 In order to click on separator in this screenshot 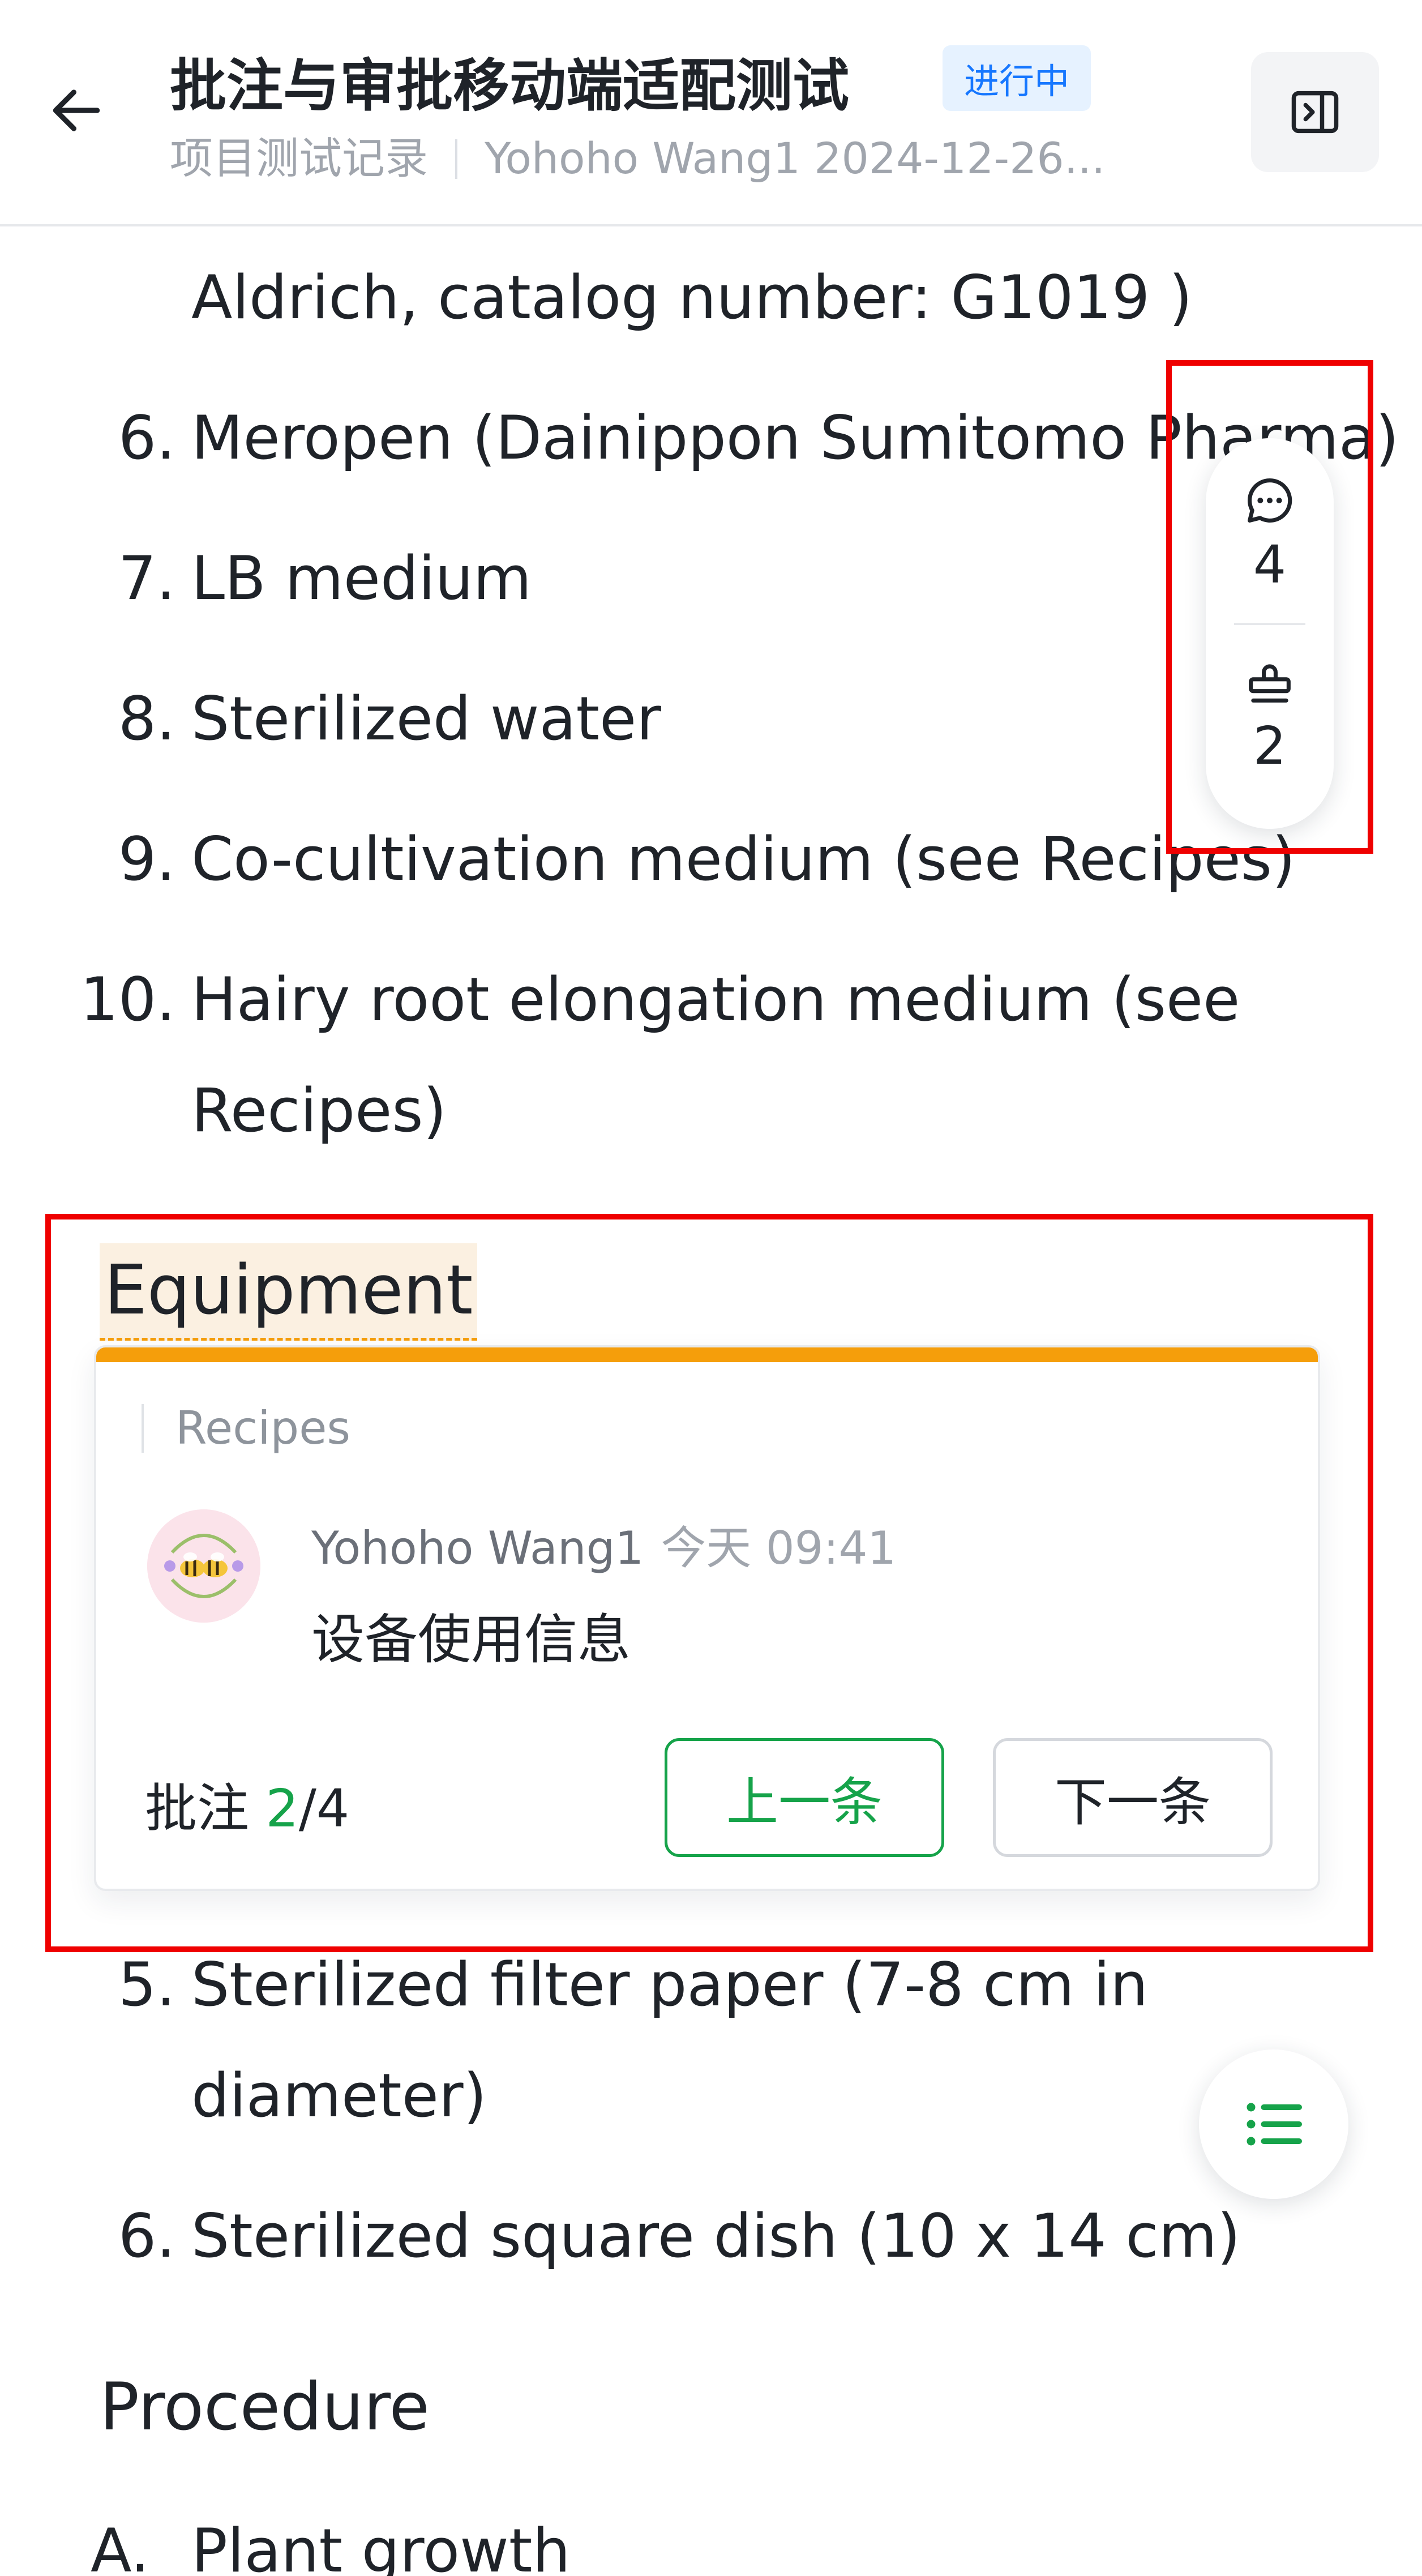, I will do `click(456, 159)`.